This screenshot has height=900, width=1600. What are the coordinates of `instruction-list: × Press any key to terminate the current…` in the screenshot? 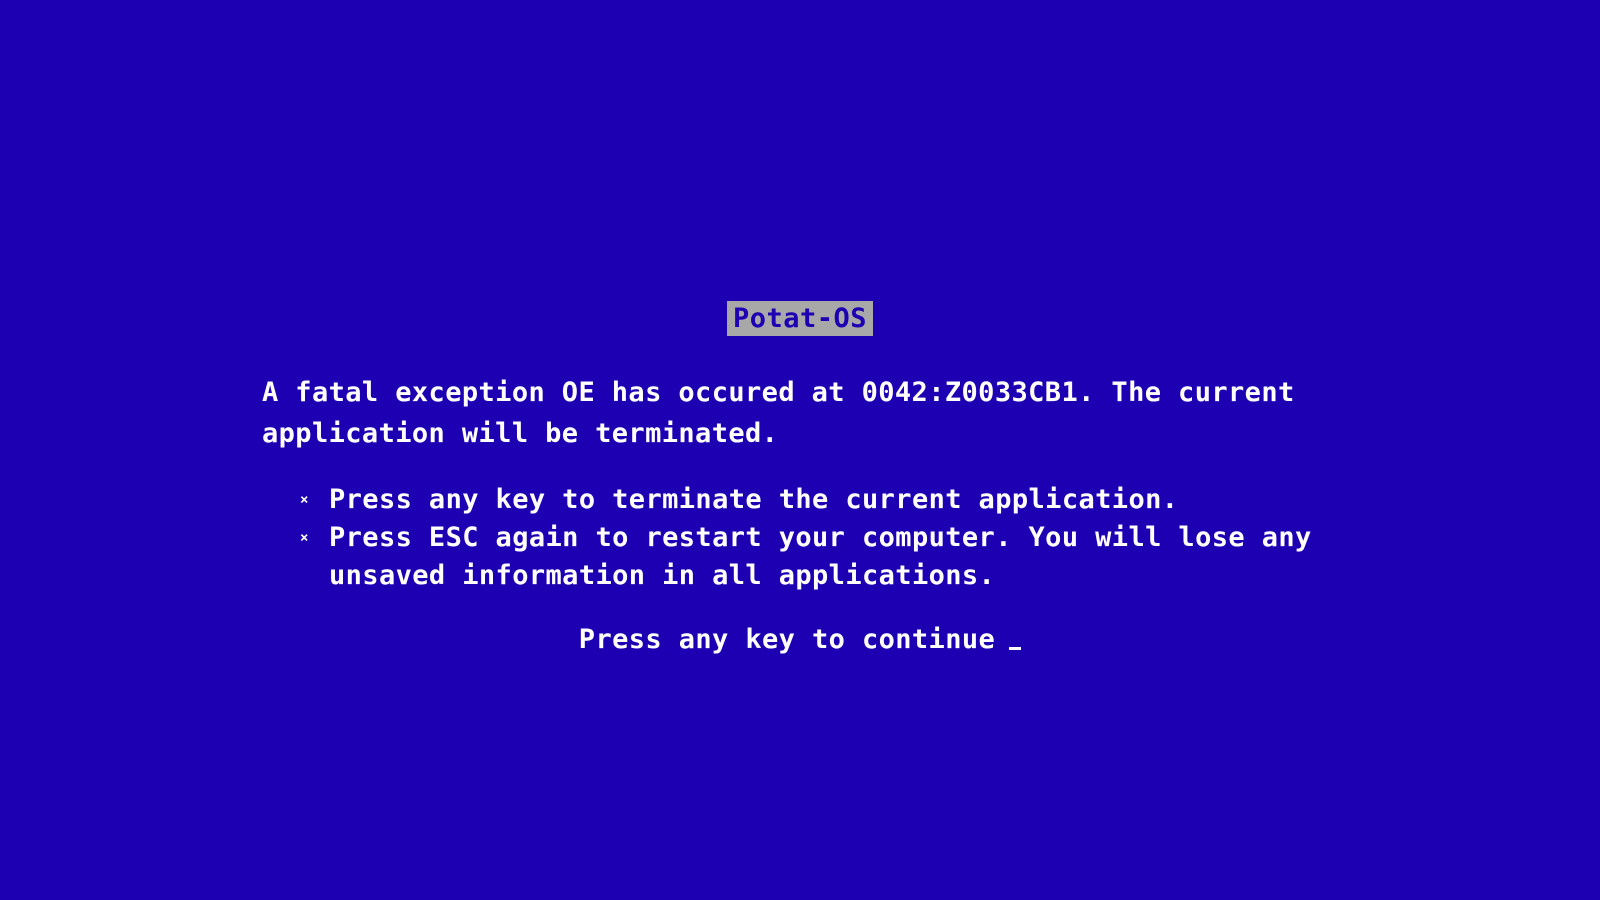 It's located at (820, 538).